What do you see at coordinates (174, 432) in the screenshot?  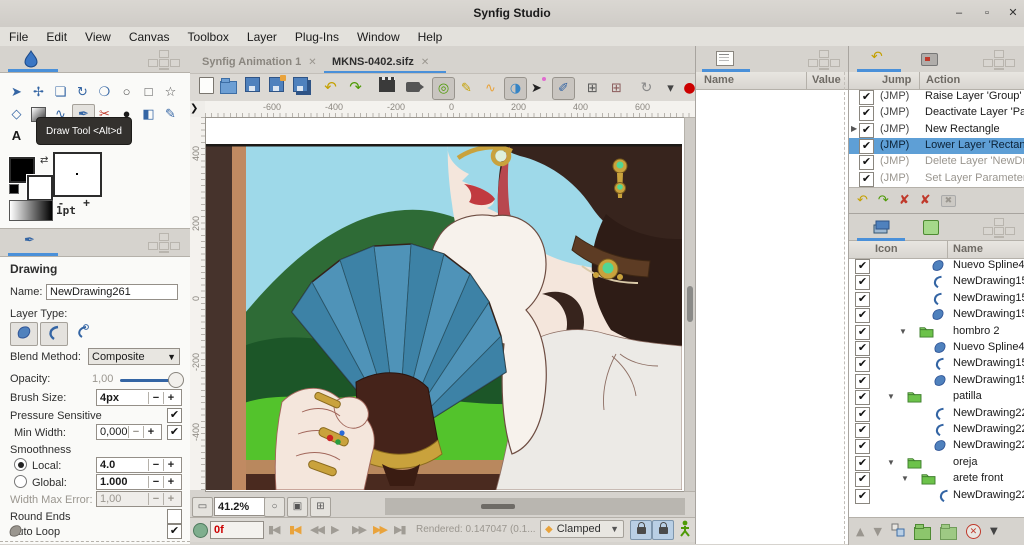 I see `min-width-checkbox: ✔` at bounding box center [174, 432].